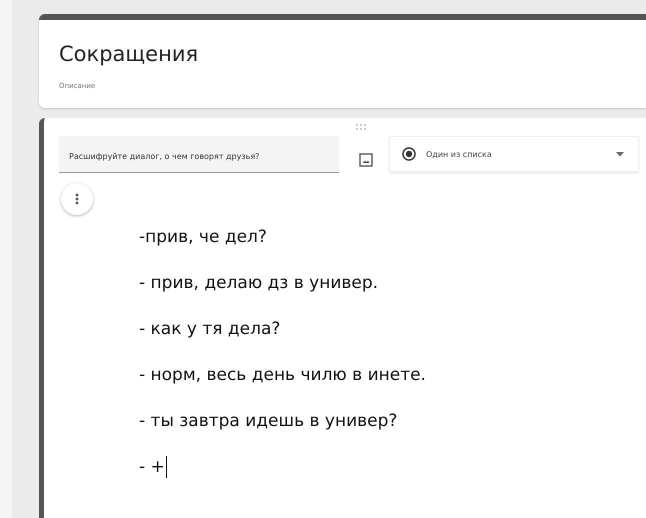 The image size is (646, 518). What do you see at coordinates (268, 421) in the screenshot?
I see `dialog-line: - ты завтра идешь в универ?` at bounding box center [268, 421].